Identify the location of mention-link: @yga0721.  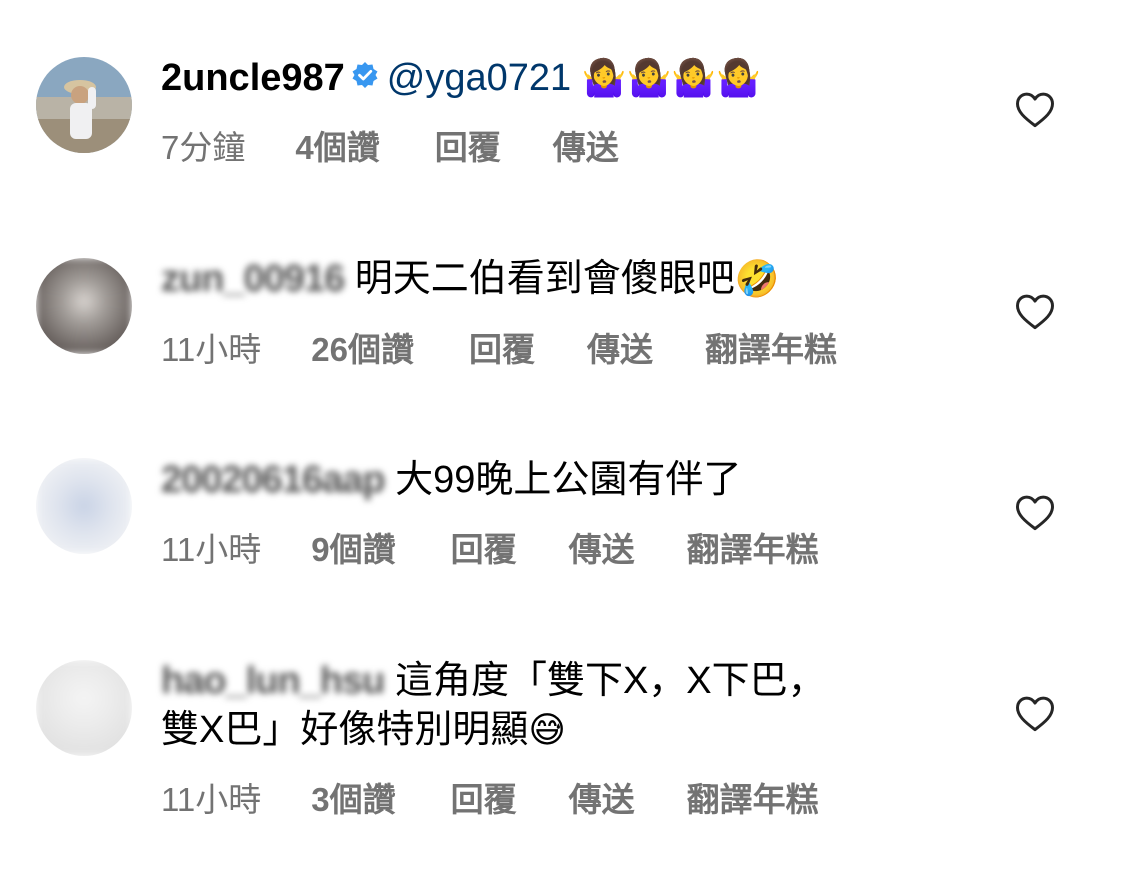
(479, 78).